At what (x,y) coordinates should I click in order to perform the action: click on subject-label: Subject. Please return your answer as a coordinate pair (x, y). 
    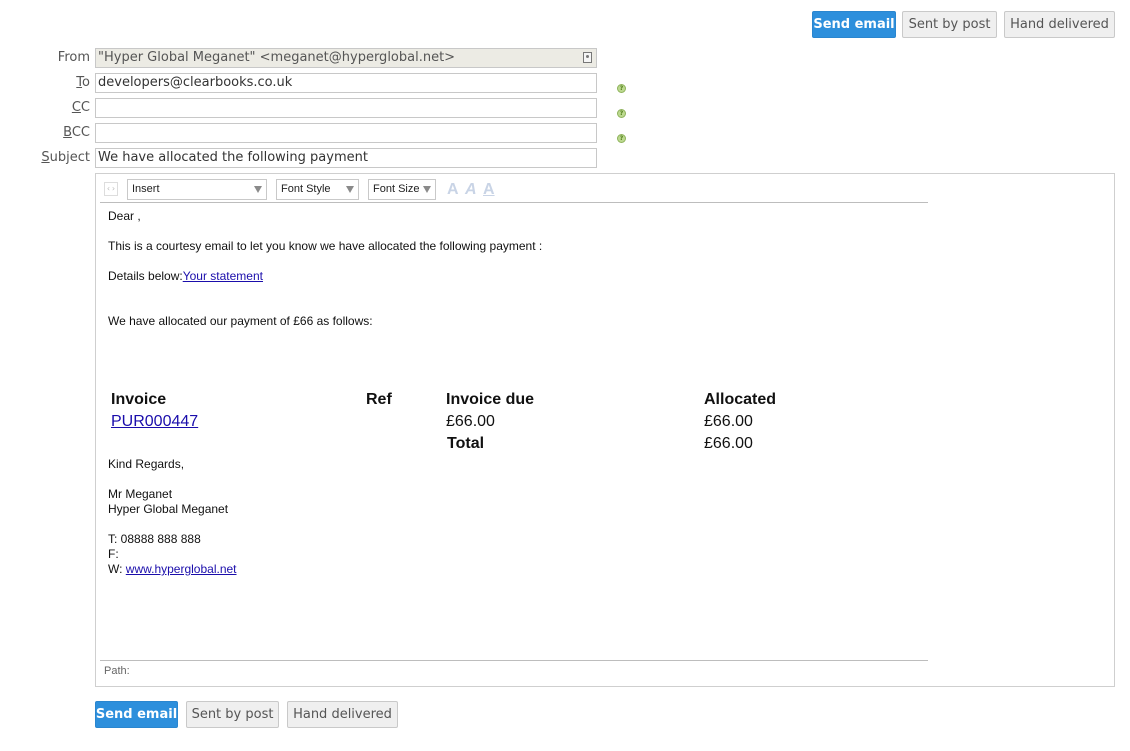
    Looking at the image, I should click on (45, 158).